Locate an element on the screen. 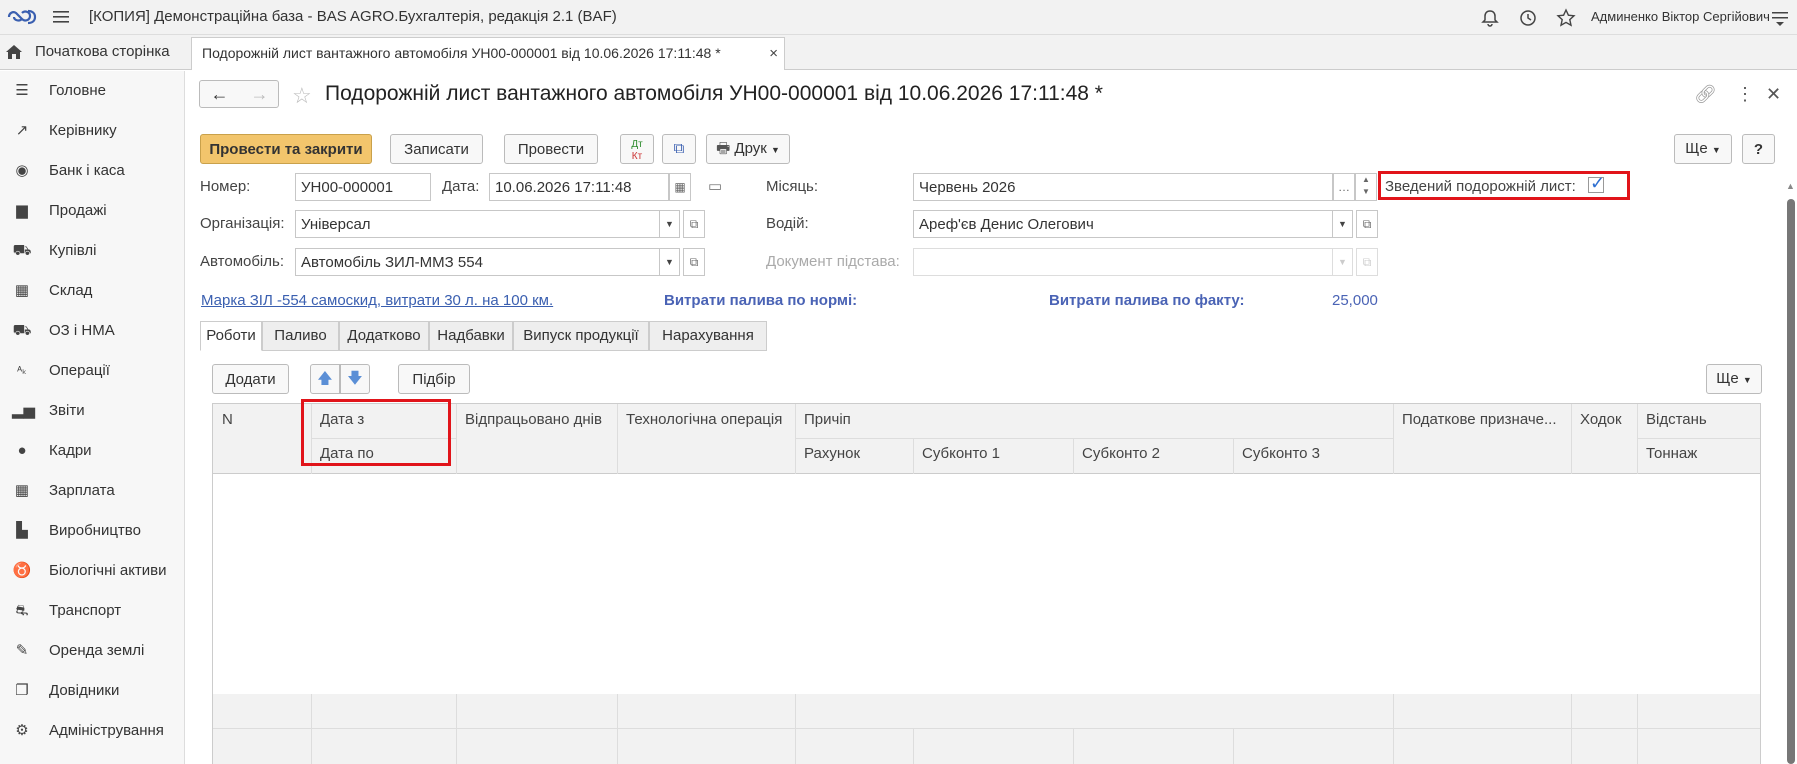 The height and width of the screenshot is (764, 1797). sidebar-item-main: ☰ Головне is located at coordinates (92, 91).